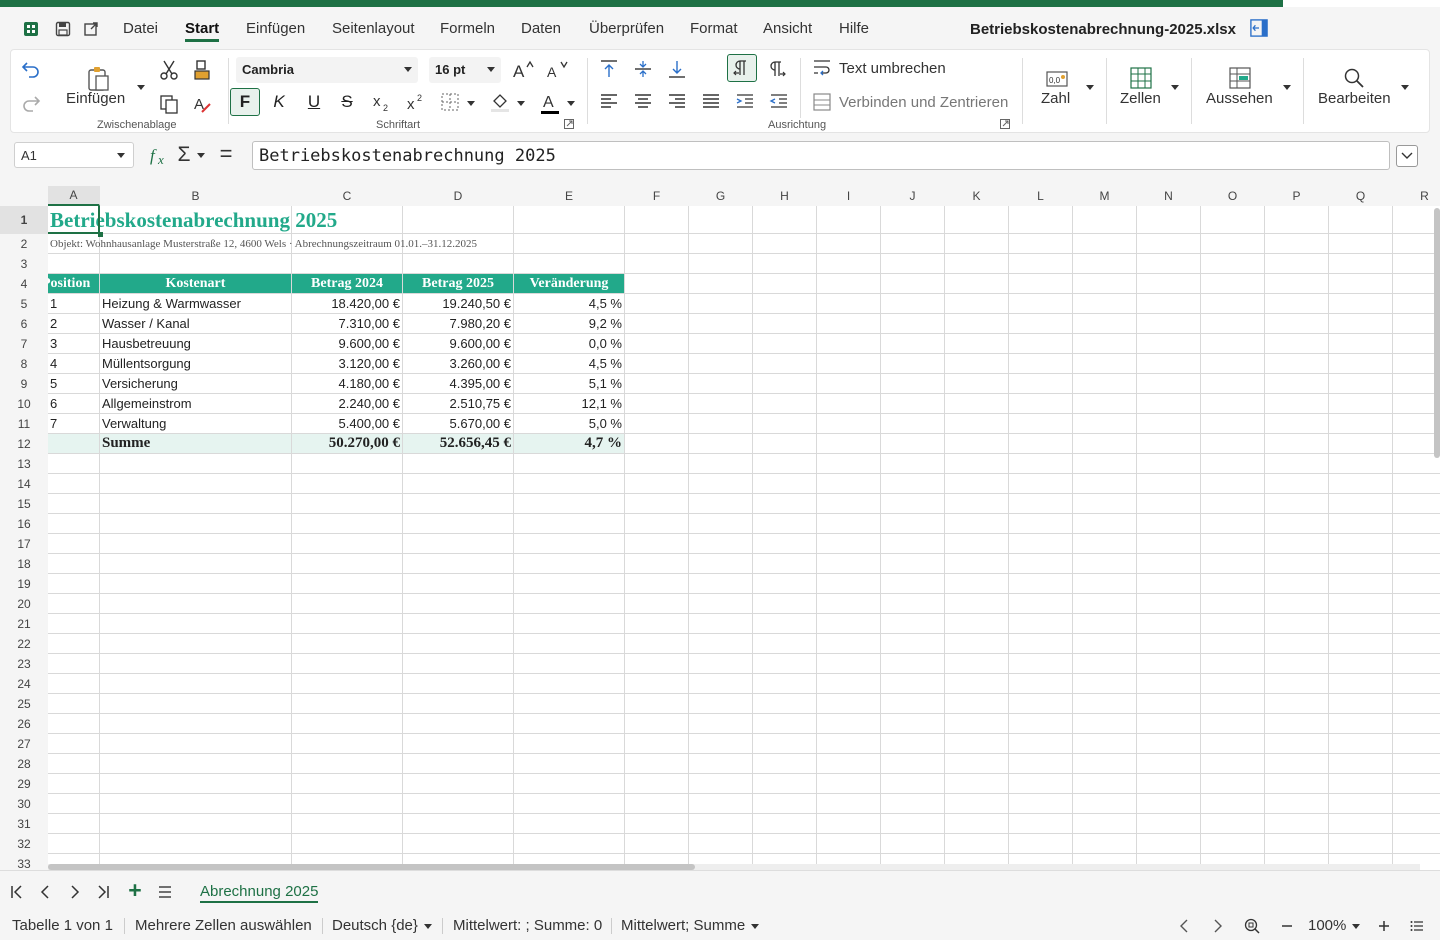  What do you see at coordinates (643, 102) in the screenshot?
I see `align-center-icon` at bounding box center [643, 102].